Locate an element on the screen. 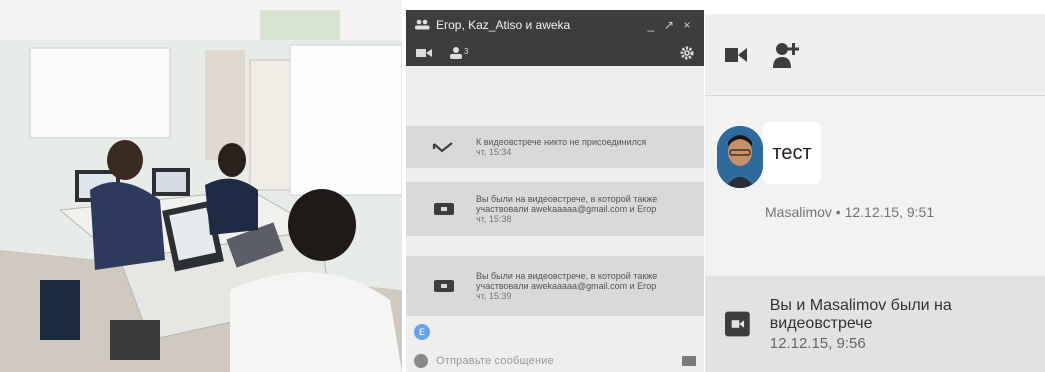 The height and width of the screenshot is (372, 1045). message-input: Отправьте сообщение is located at coordinates (559, 361).